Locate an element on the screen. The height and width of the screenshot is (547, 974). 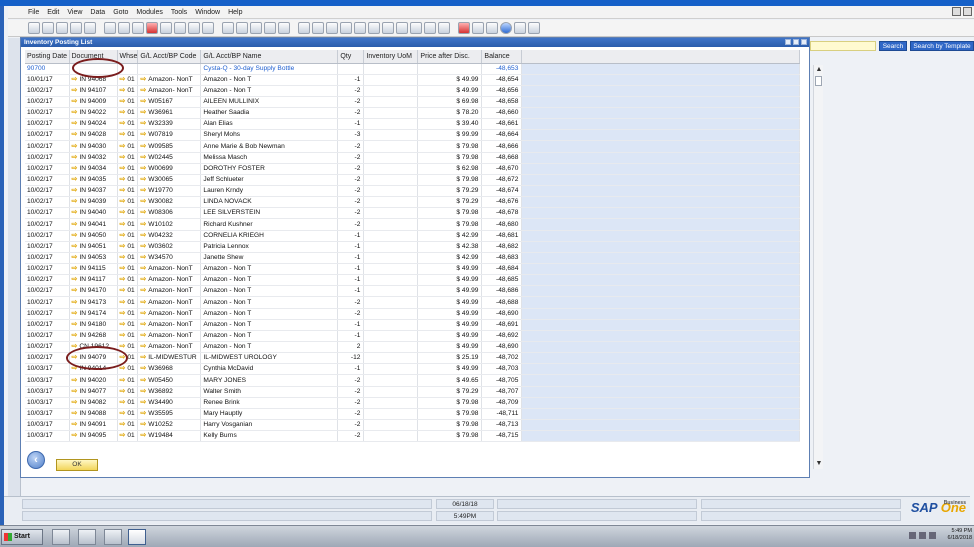
document-cell: ⇨ IN 94039 is located at coordinates (93, 202).